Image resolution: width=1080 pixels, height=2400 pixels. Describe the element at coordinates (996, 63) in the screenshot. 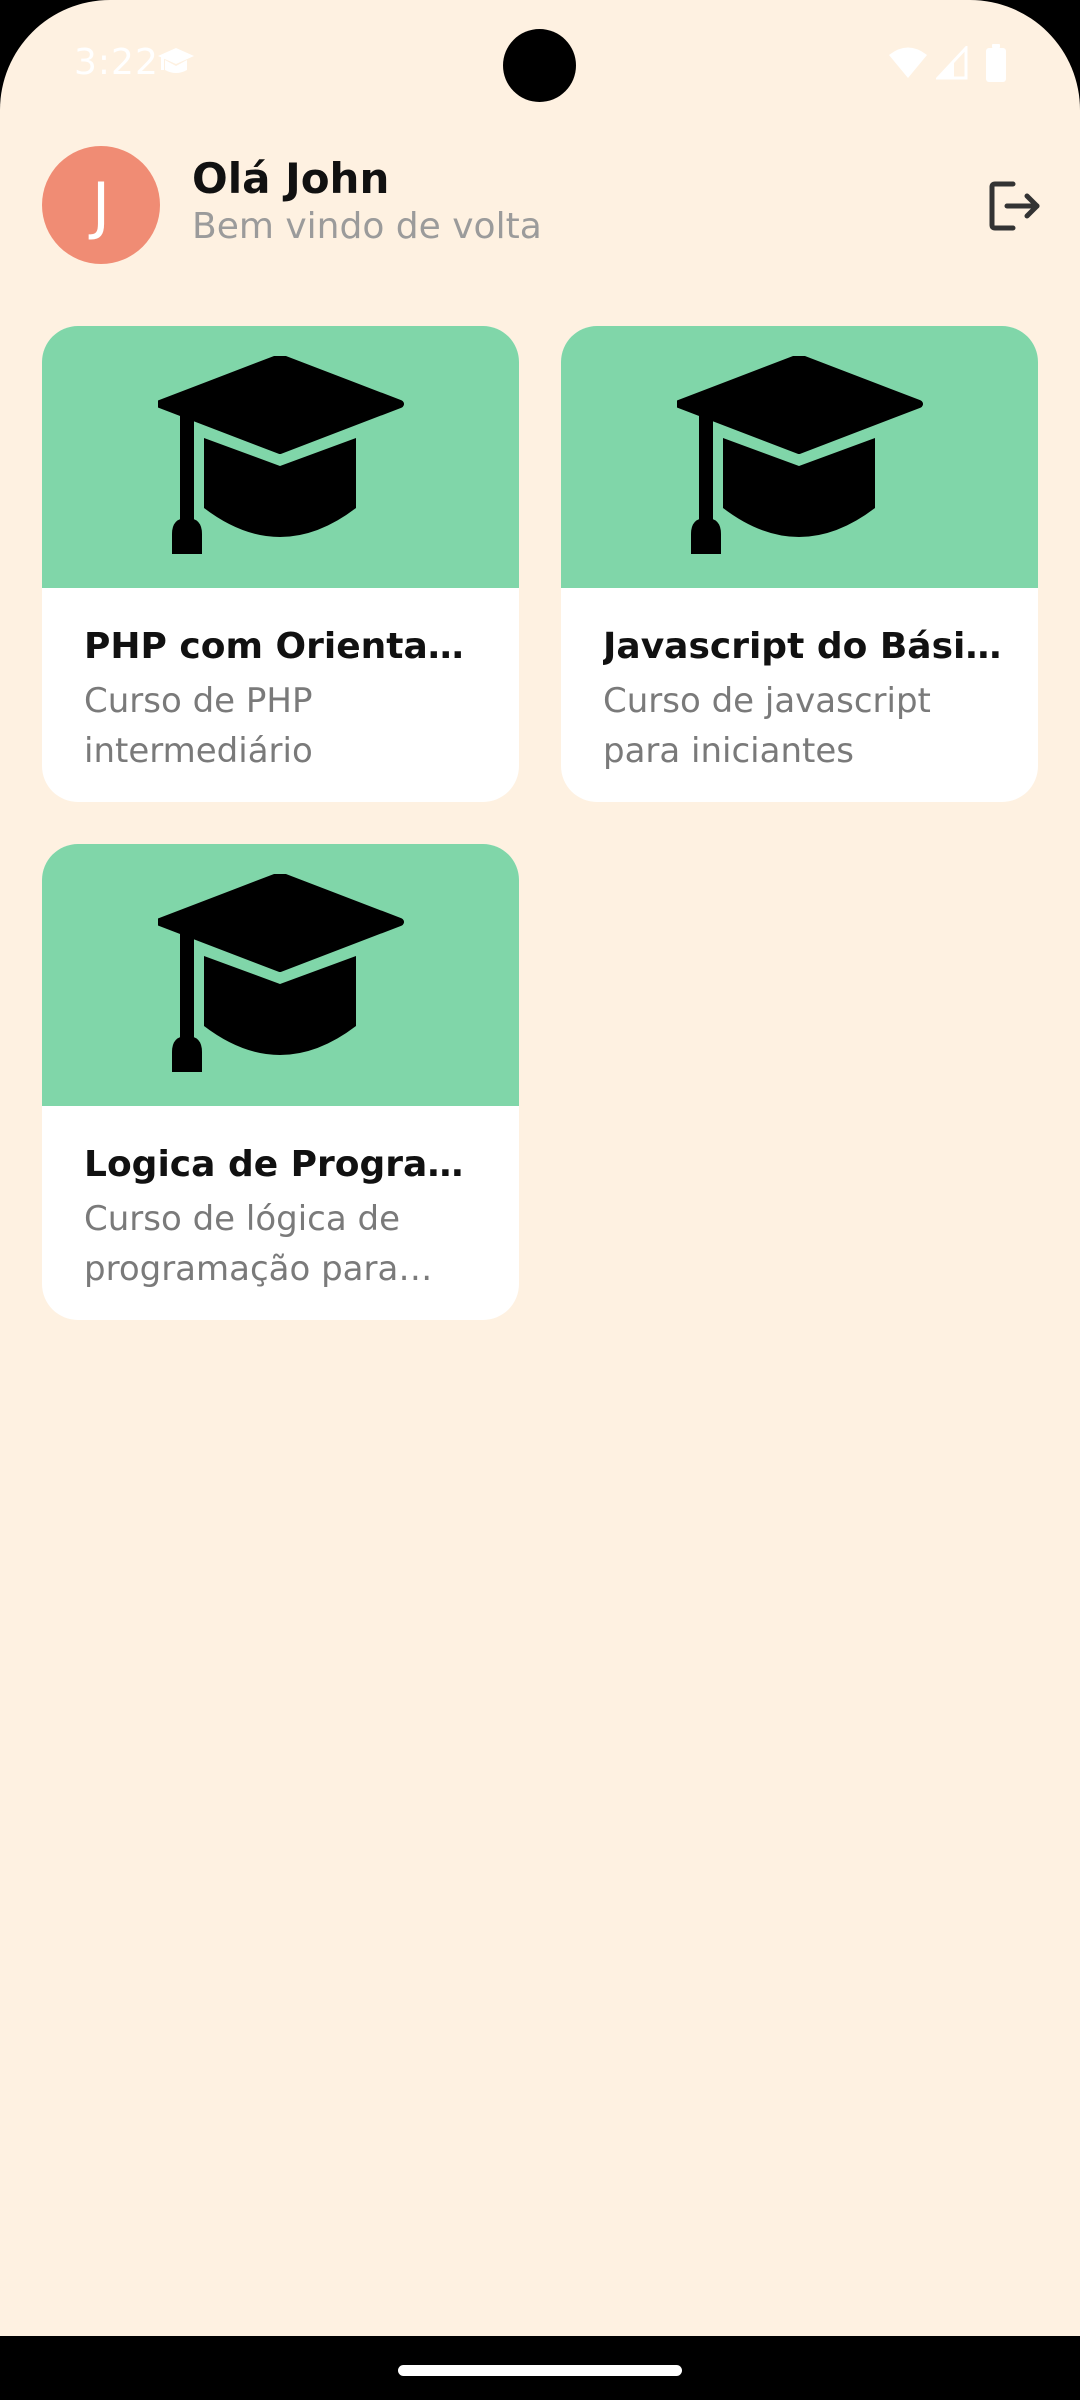

I see `battery-icon` at that location.